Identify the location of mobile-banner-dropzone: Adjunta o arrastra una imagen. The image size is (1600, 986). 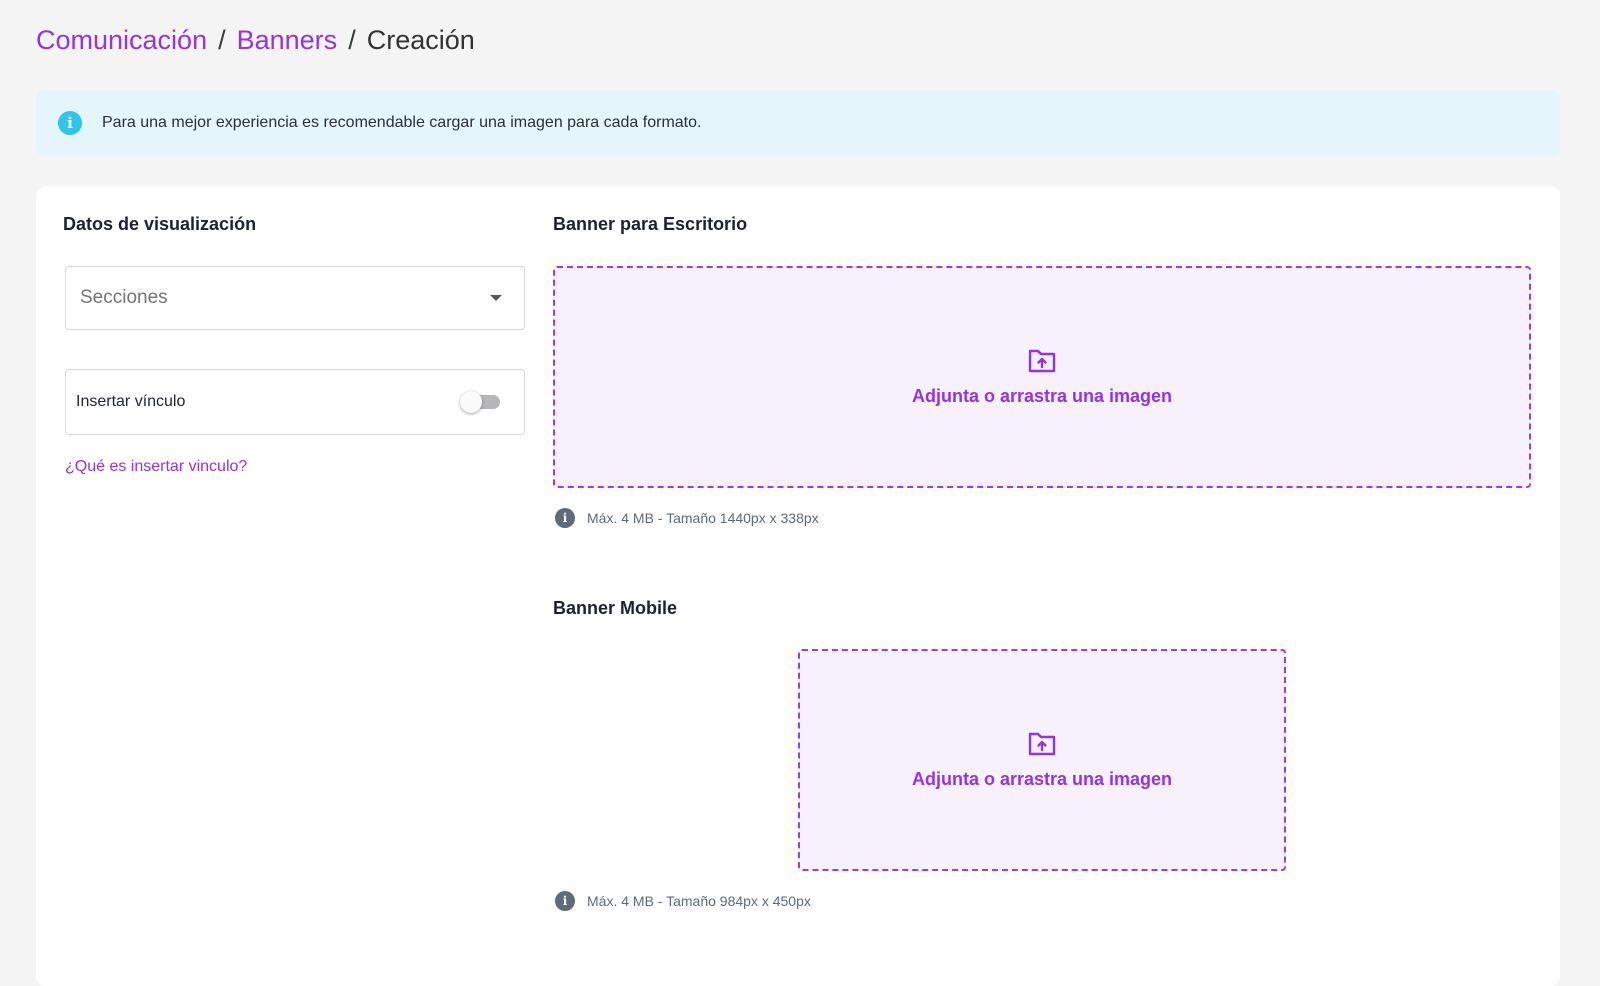
(1042, 760).